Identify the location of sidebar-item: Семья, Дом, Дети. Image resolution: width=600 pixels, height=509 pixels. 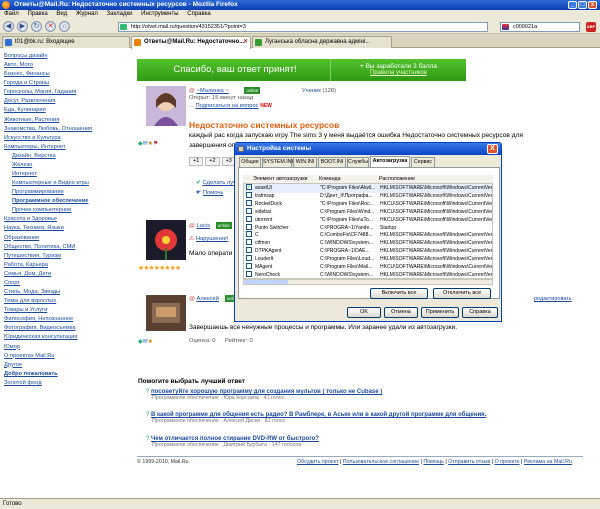
(68, 274).